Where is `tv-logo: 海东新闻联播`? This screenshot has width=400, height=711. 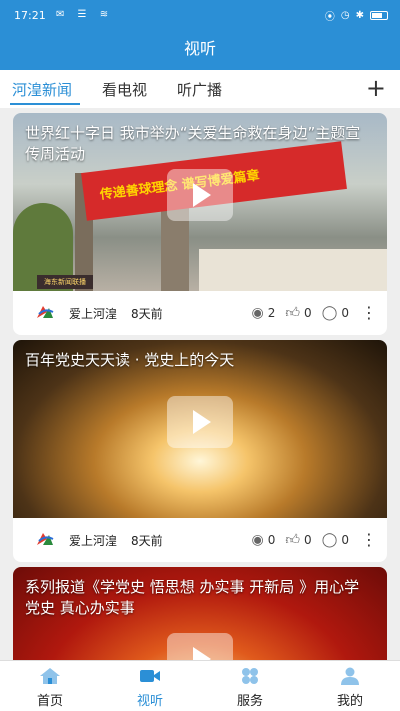 tv-logo: 海东新闻联播 is located at coordinates (65, 282).